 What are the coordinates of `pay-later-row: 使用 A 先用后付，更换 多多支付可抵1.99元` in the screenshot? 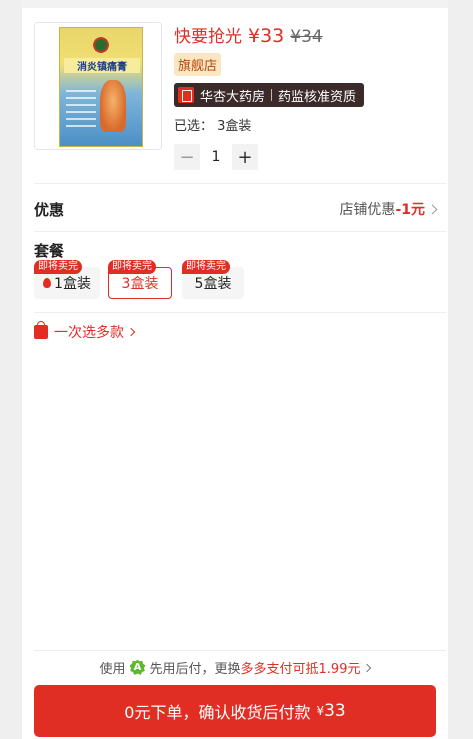 It's located at (235, 667).